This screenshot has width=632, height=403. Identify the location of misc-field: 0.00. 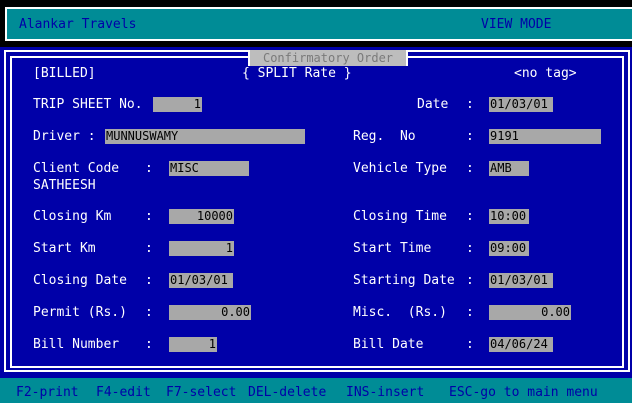
(530, 312).